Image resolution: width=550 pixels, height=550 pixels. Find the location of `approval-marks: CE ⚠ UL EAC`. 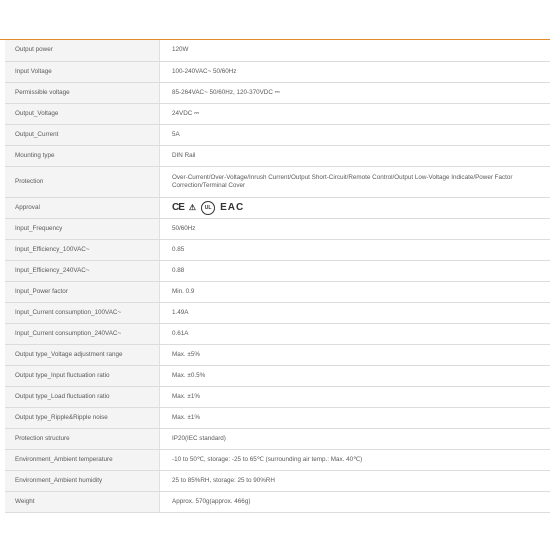

approval-marks: CE ⚠ UL EAC is located at coordinates (354, 208).